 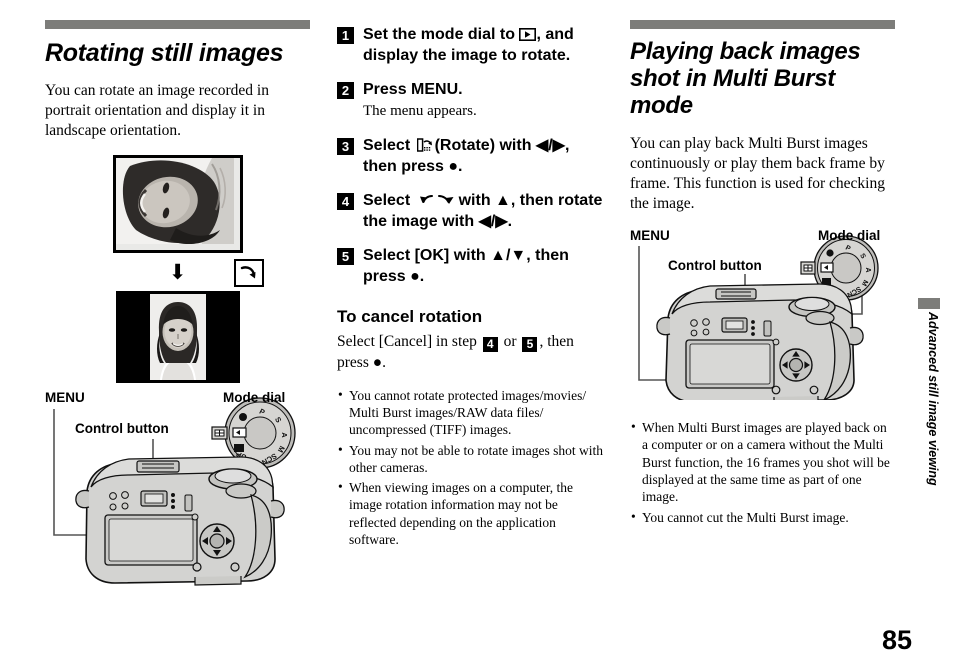 I want to click on down-arrow-icon: ⬇, so click(x=177, y=271).